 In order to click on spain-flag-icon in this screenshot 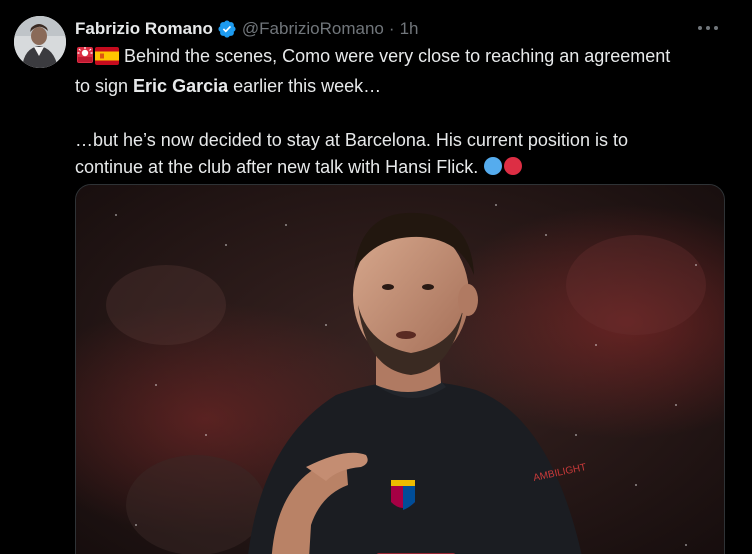, I will do `click(107, 59)`.